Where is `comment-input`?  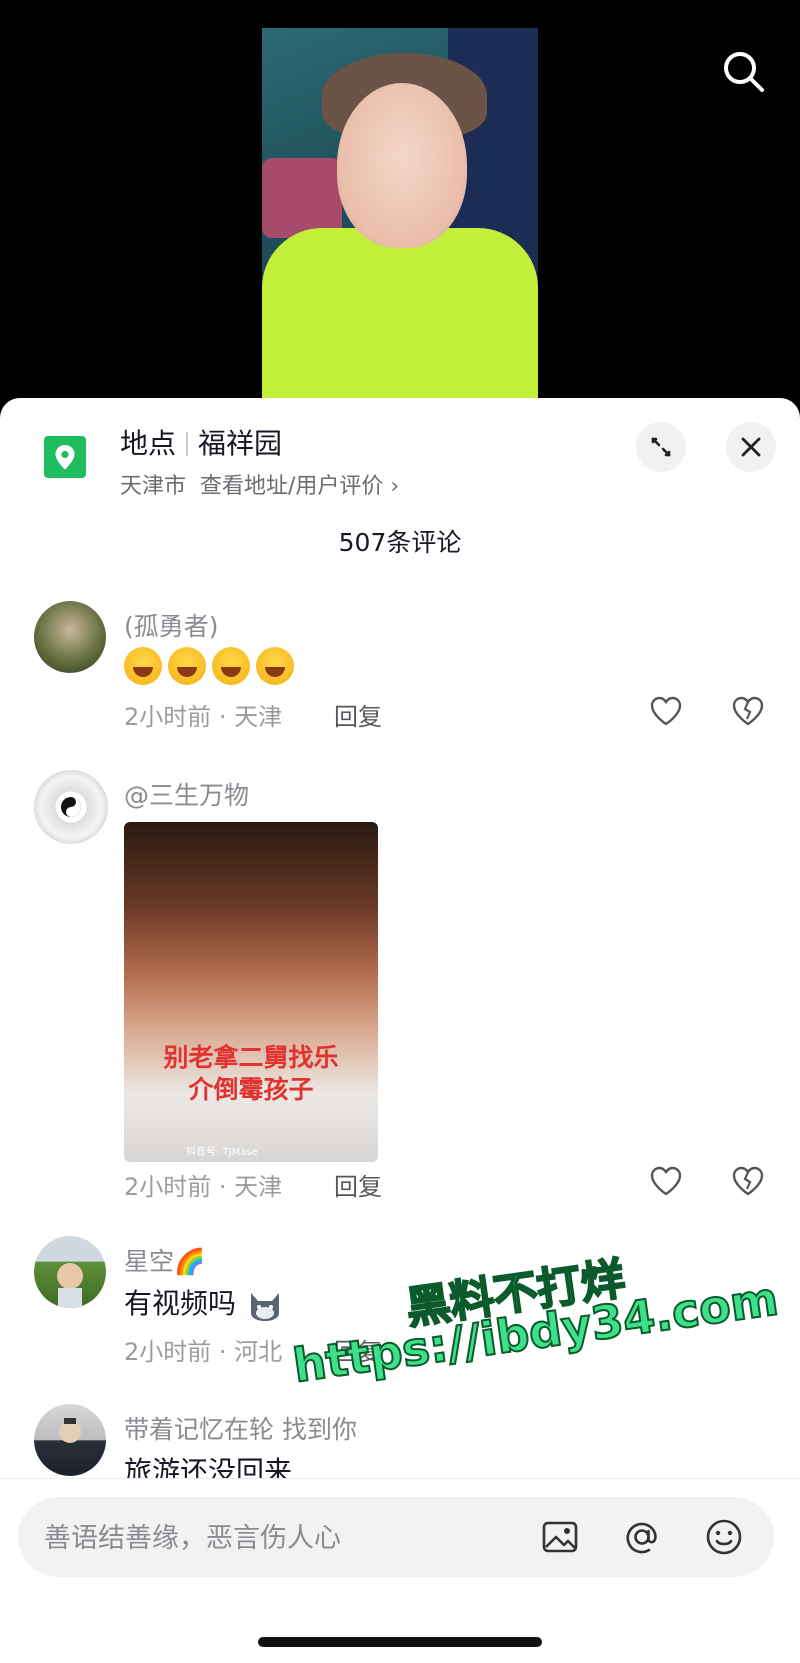 comment-input is located at coordinates (279, 1538).